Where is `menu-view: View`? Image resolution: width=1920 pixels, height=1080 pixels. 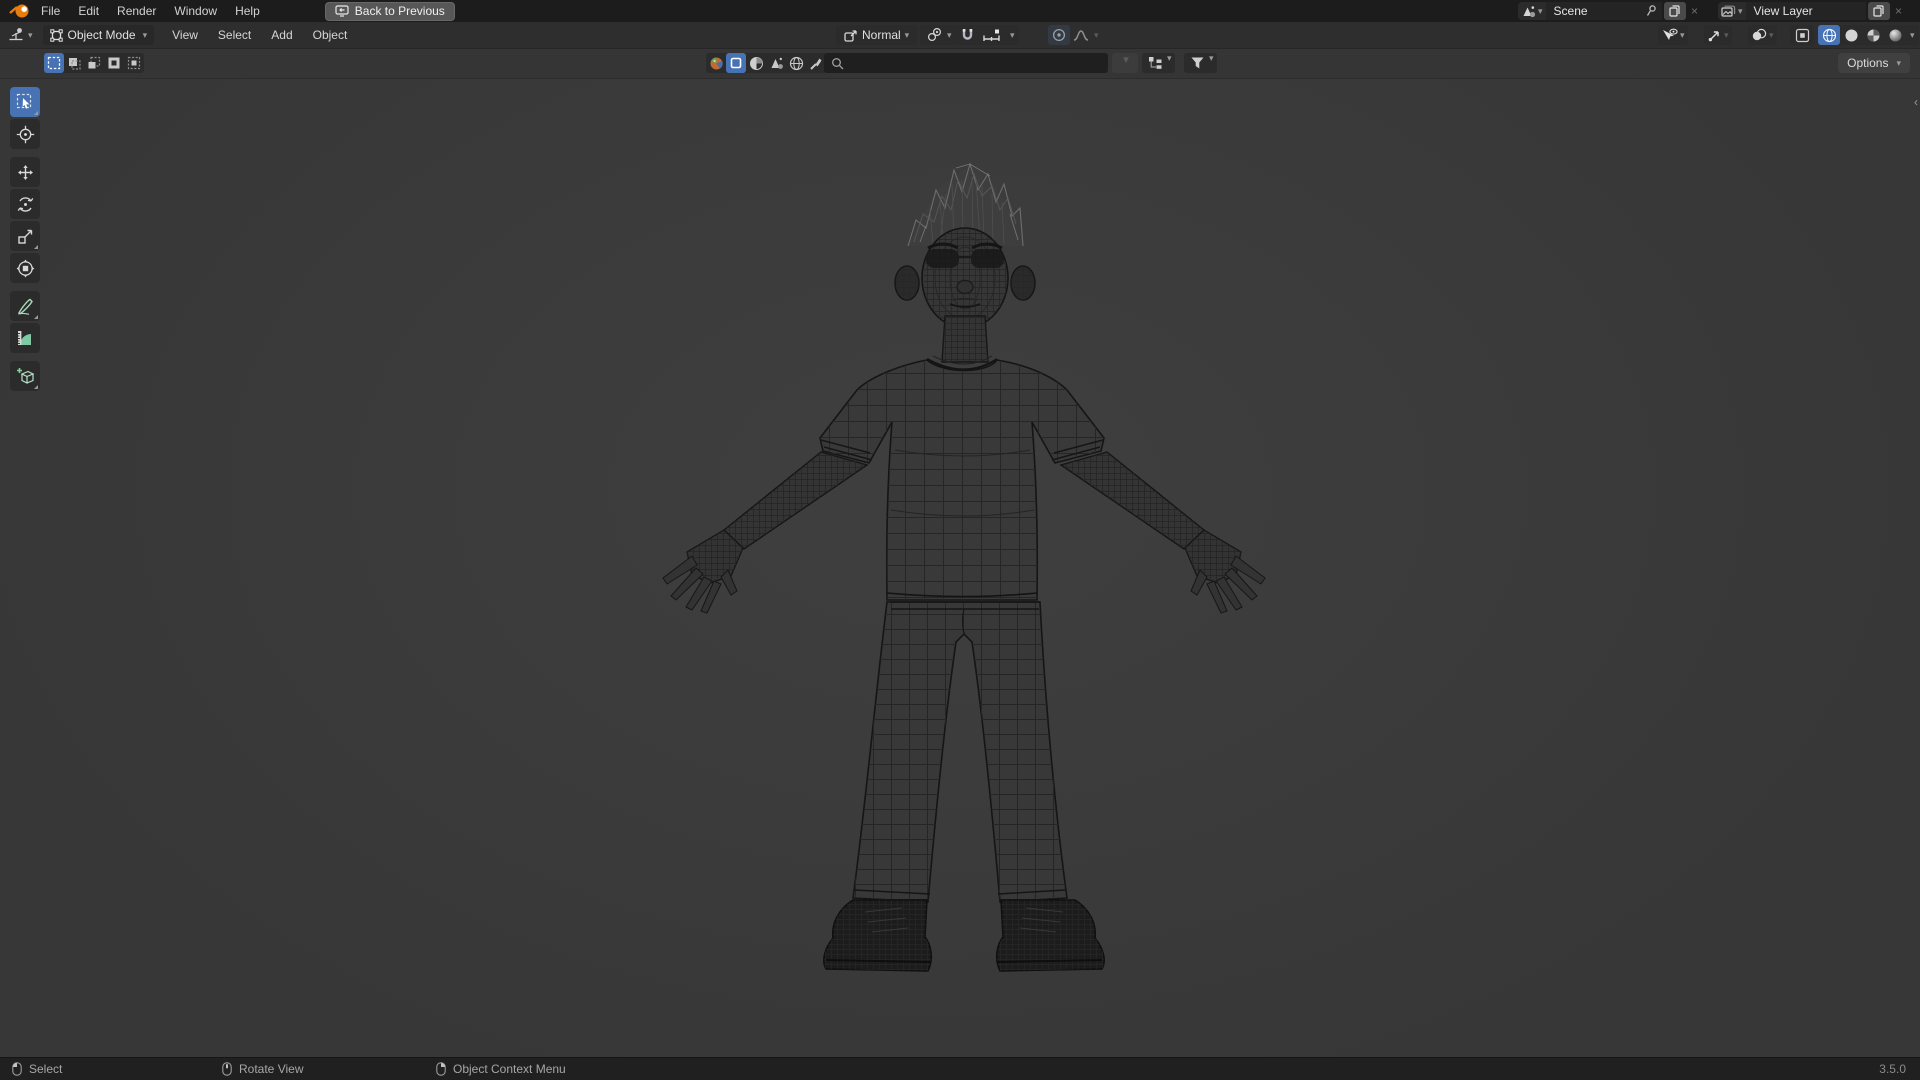 menu-view: View is located at coordinates (185, 35).